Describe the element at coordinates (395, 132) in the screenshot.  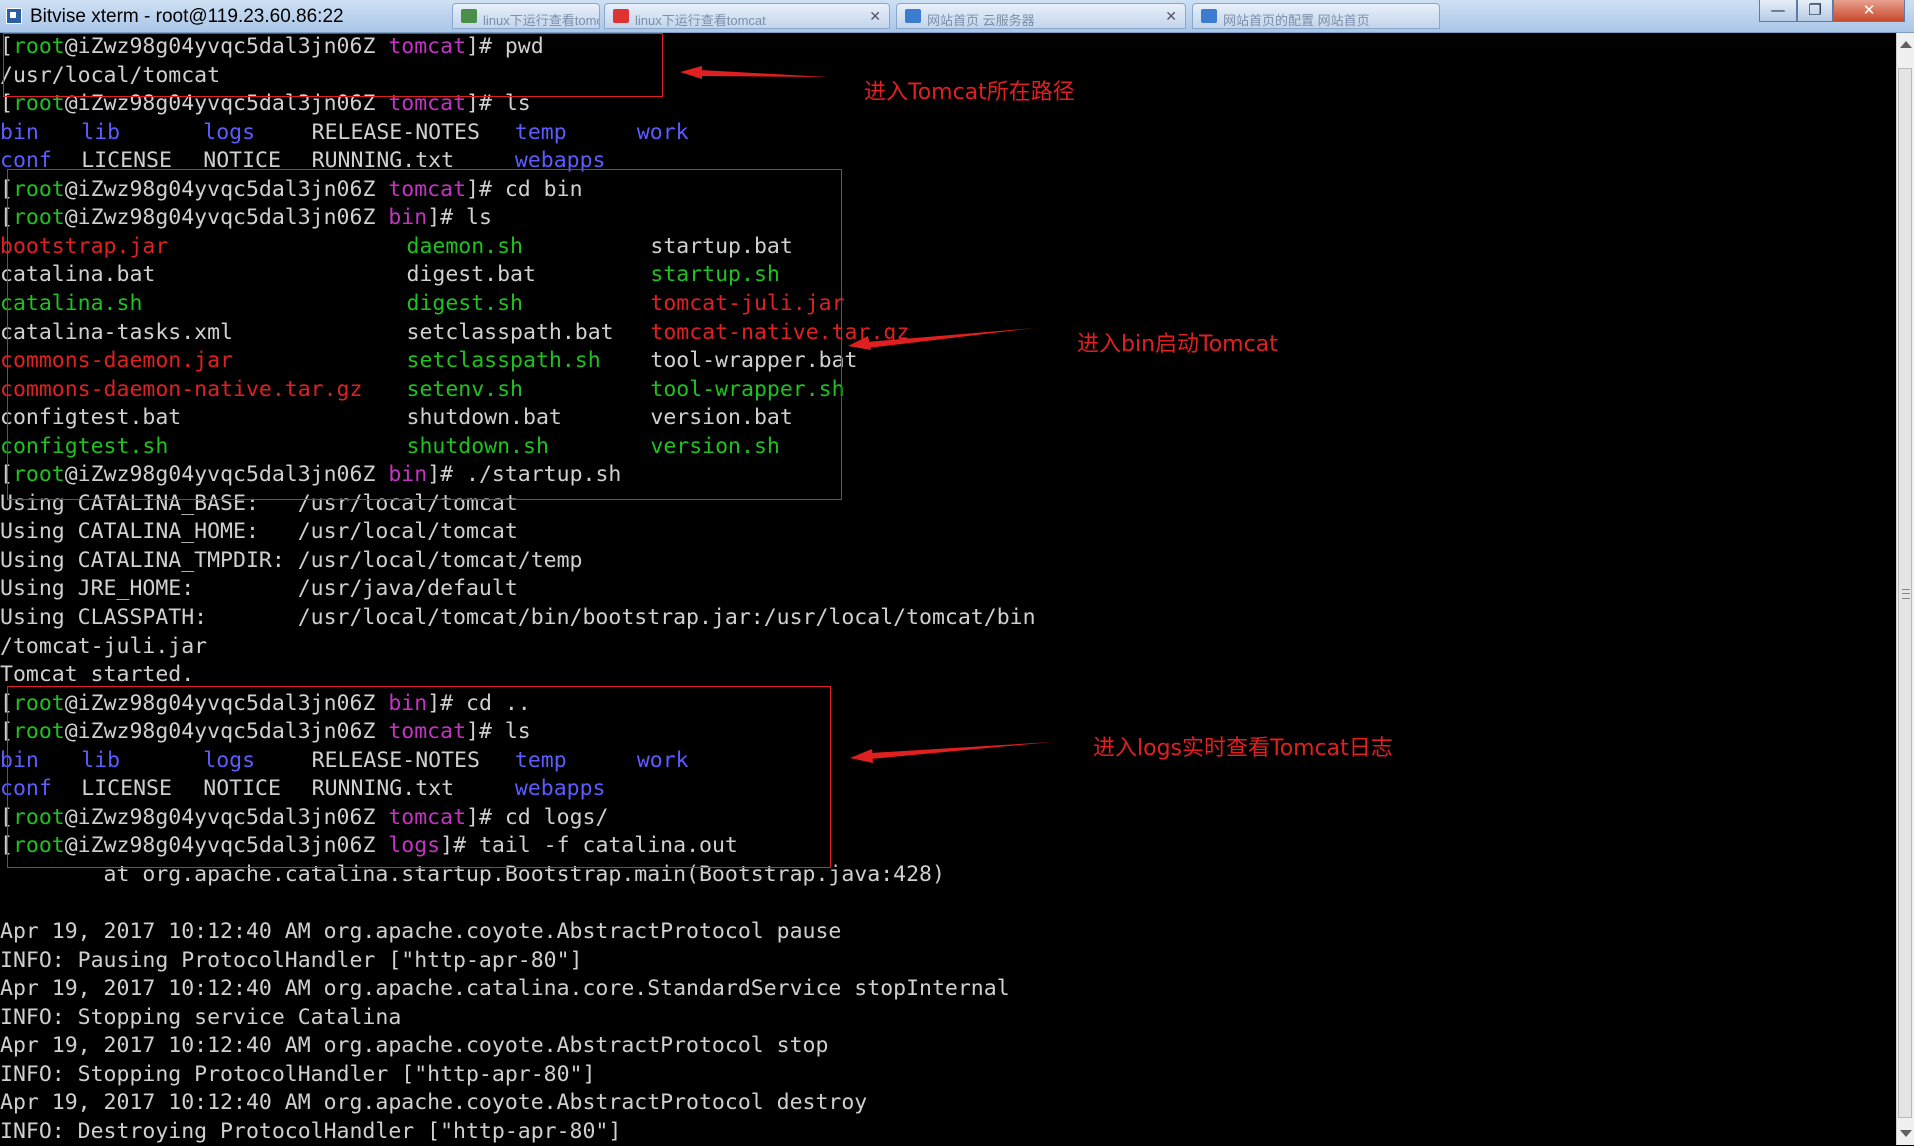
I see `terminal-listing-entry: RELEASE-NOTES` at that location.